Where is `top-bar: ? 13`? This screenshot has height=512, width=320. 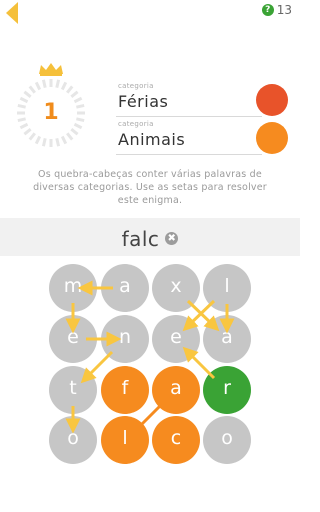
top-bar: ? 13 is located at coordinates (150, 13).